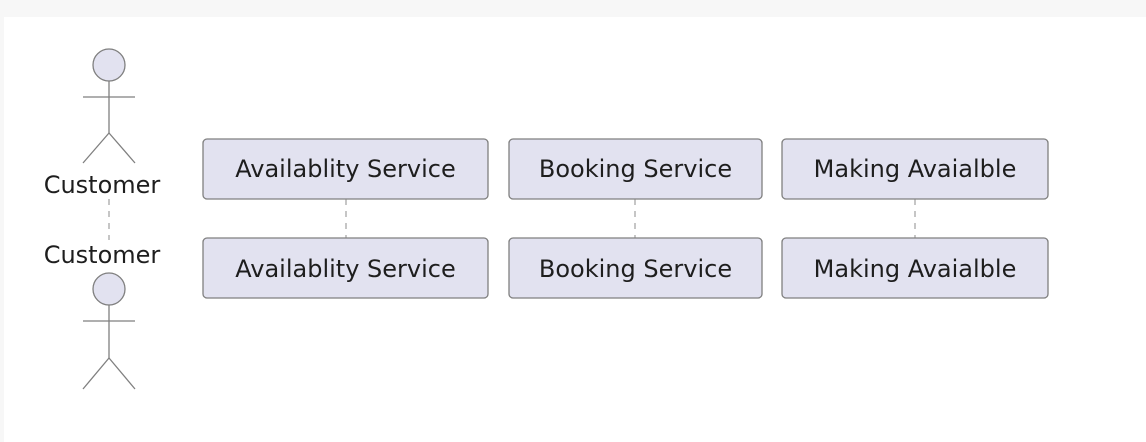 The height and width of the screenshot is (442, 1146). I want to click on actor-customer-top: Customer, so click(102, 123).